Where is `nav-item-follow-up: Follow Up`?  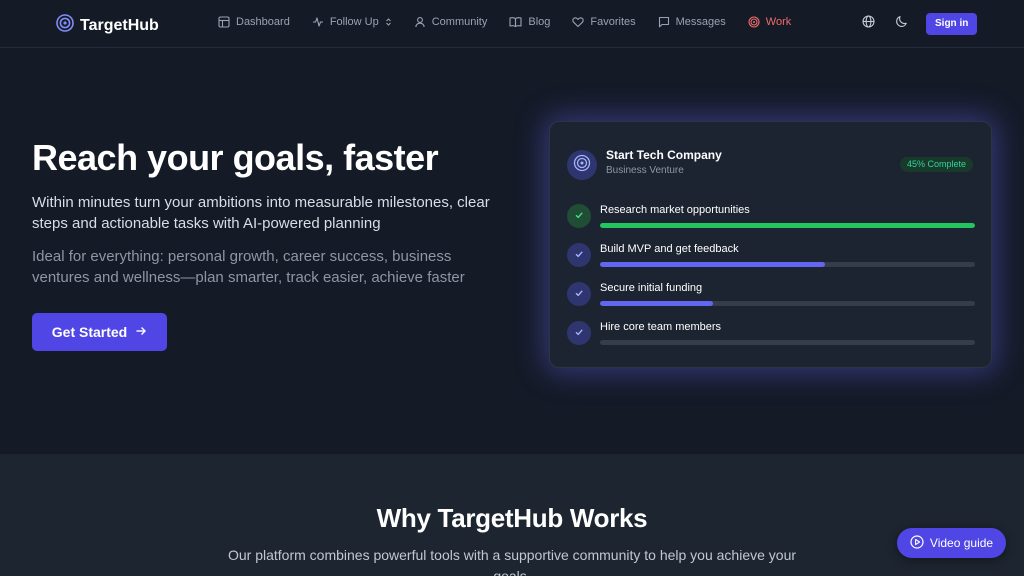
nav-item-follow-up: Follow Up is located at coordinates (352, 22).